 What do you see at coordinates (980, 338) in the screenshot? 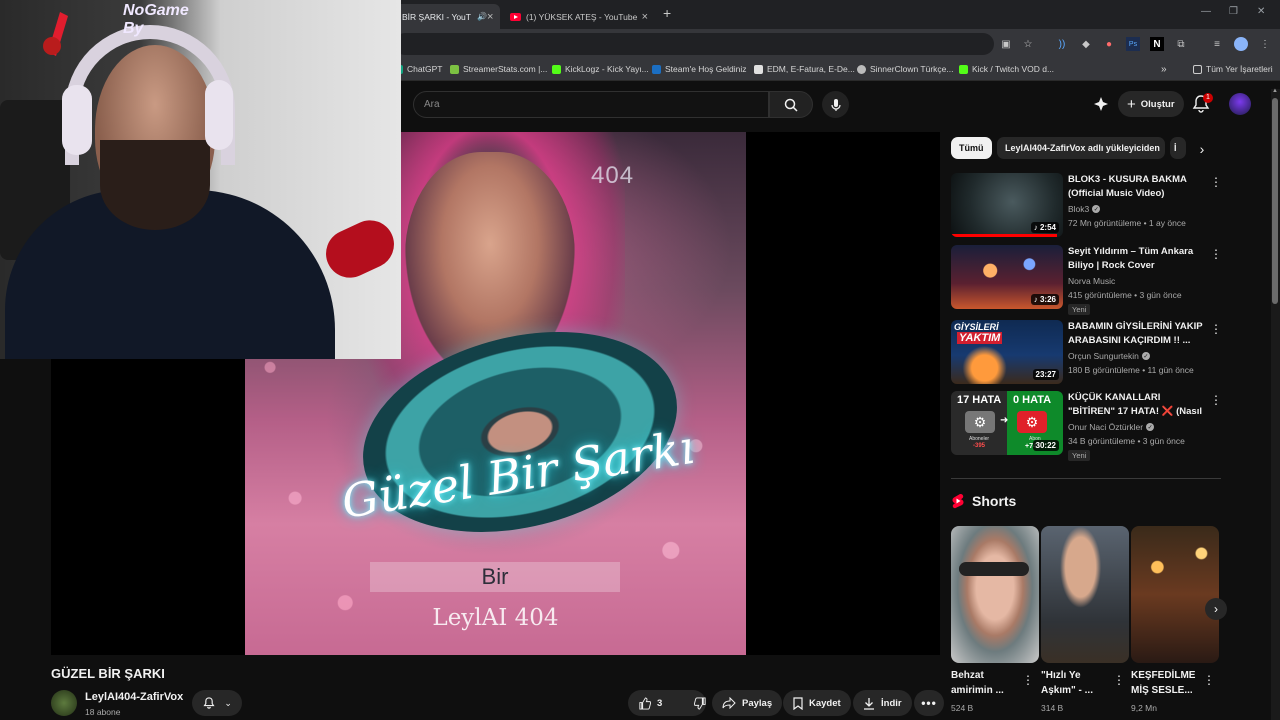
I see `thumbnail-text: YAKTIM` at bounding box center [980, 338].